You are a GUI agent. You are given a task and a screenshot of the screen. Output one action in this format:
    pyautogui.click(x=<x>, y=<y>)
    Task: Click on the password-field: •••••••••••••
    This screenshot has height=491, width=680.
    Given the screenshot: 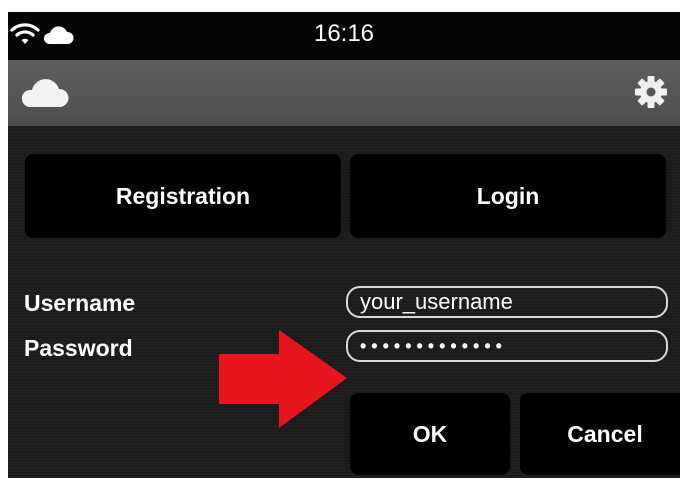 What is the action you would take?
    pyautogui.click(x=507, y=346)
    